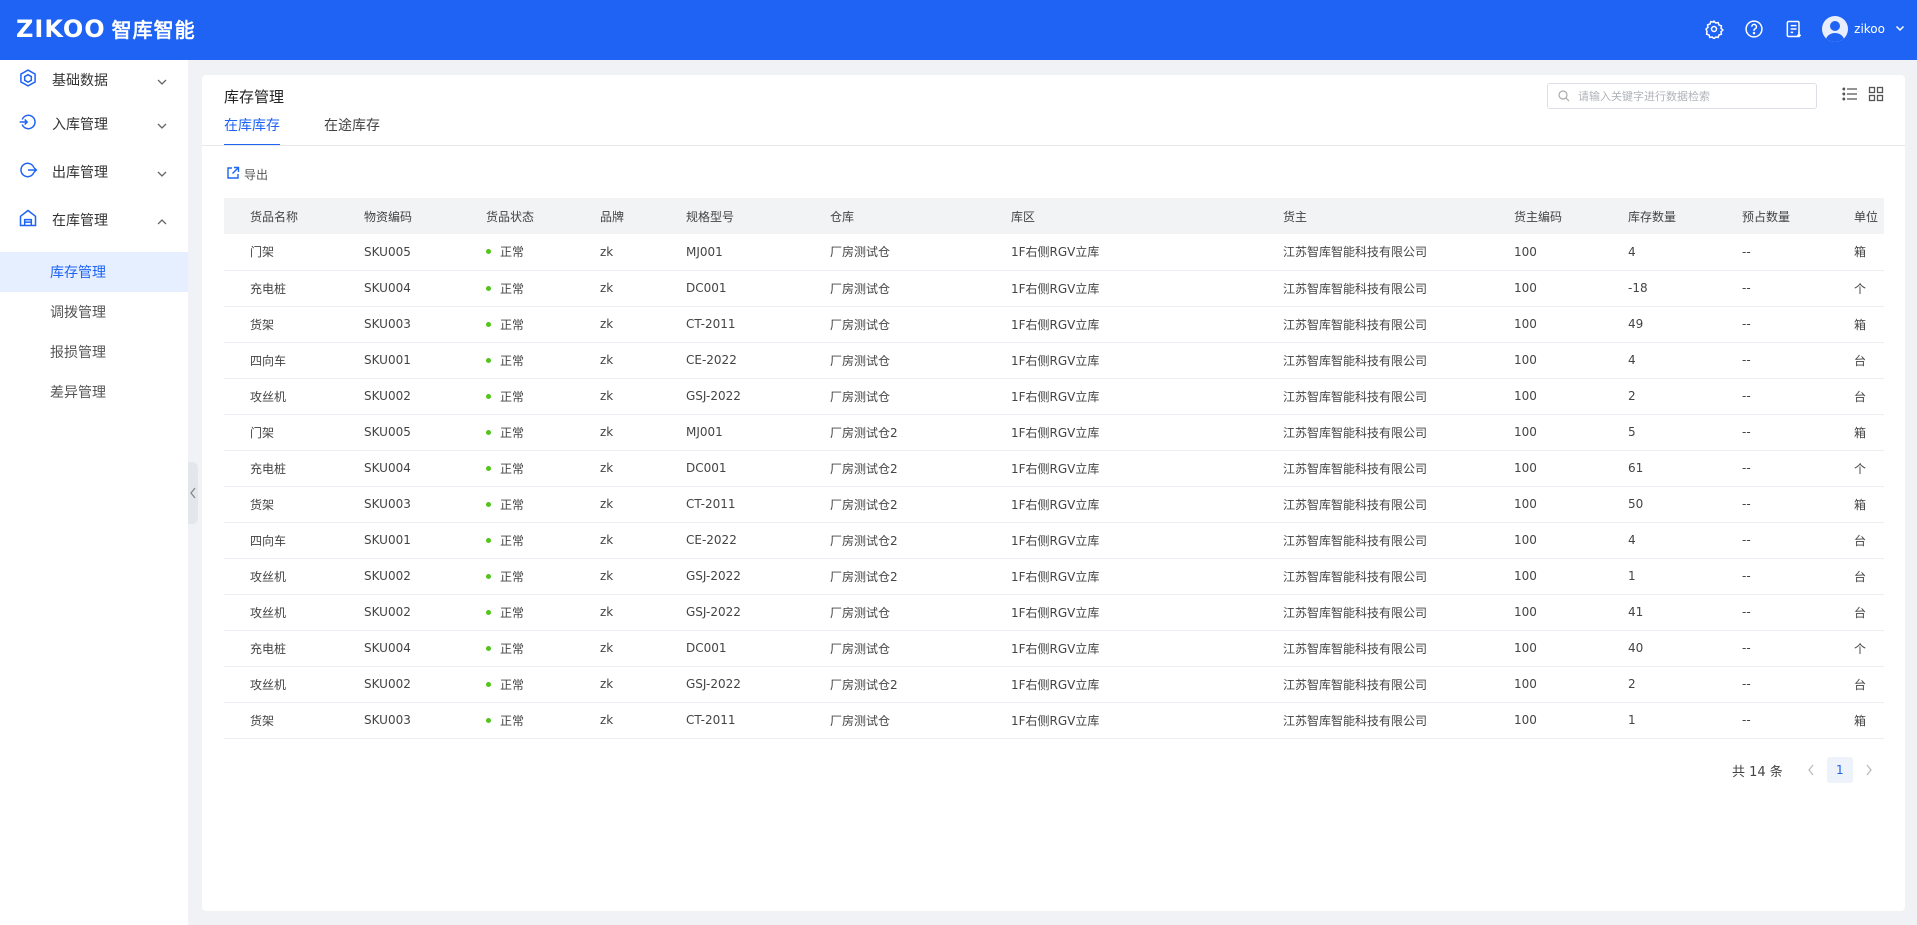  I want to click on user-name: zikoo, so click(1869, 29).